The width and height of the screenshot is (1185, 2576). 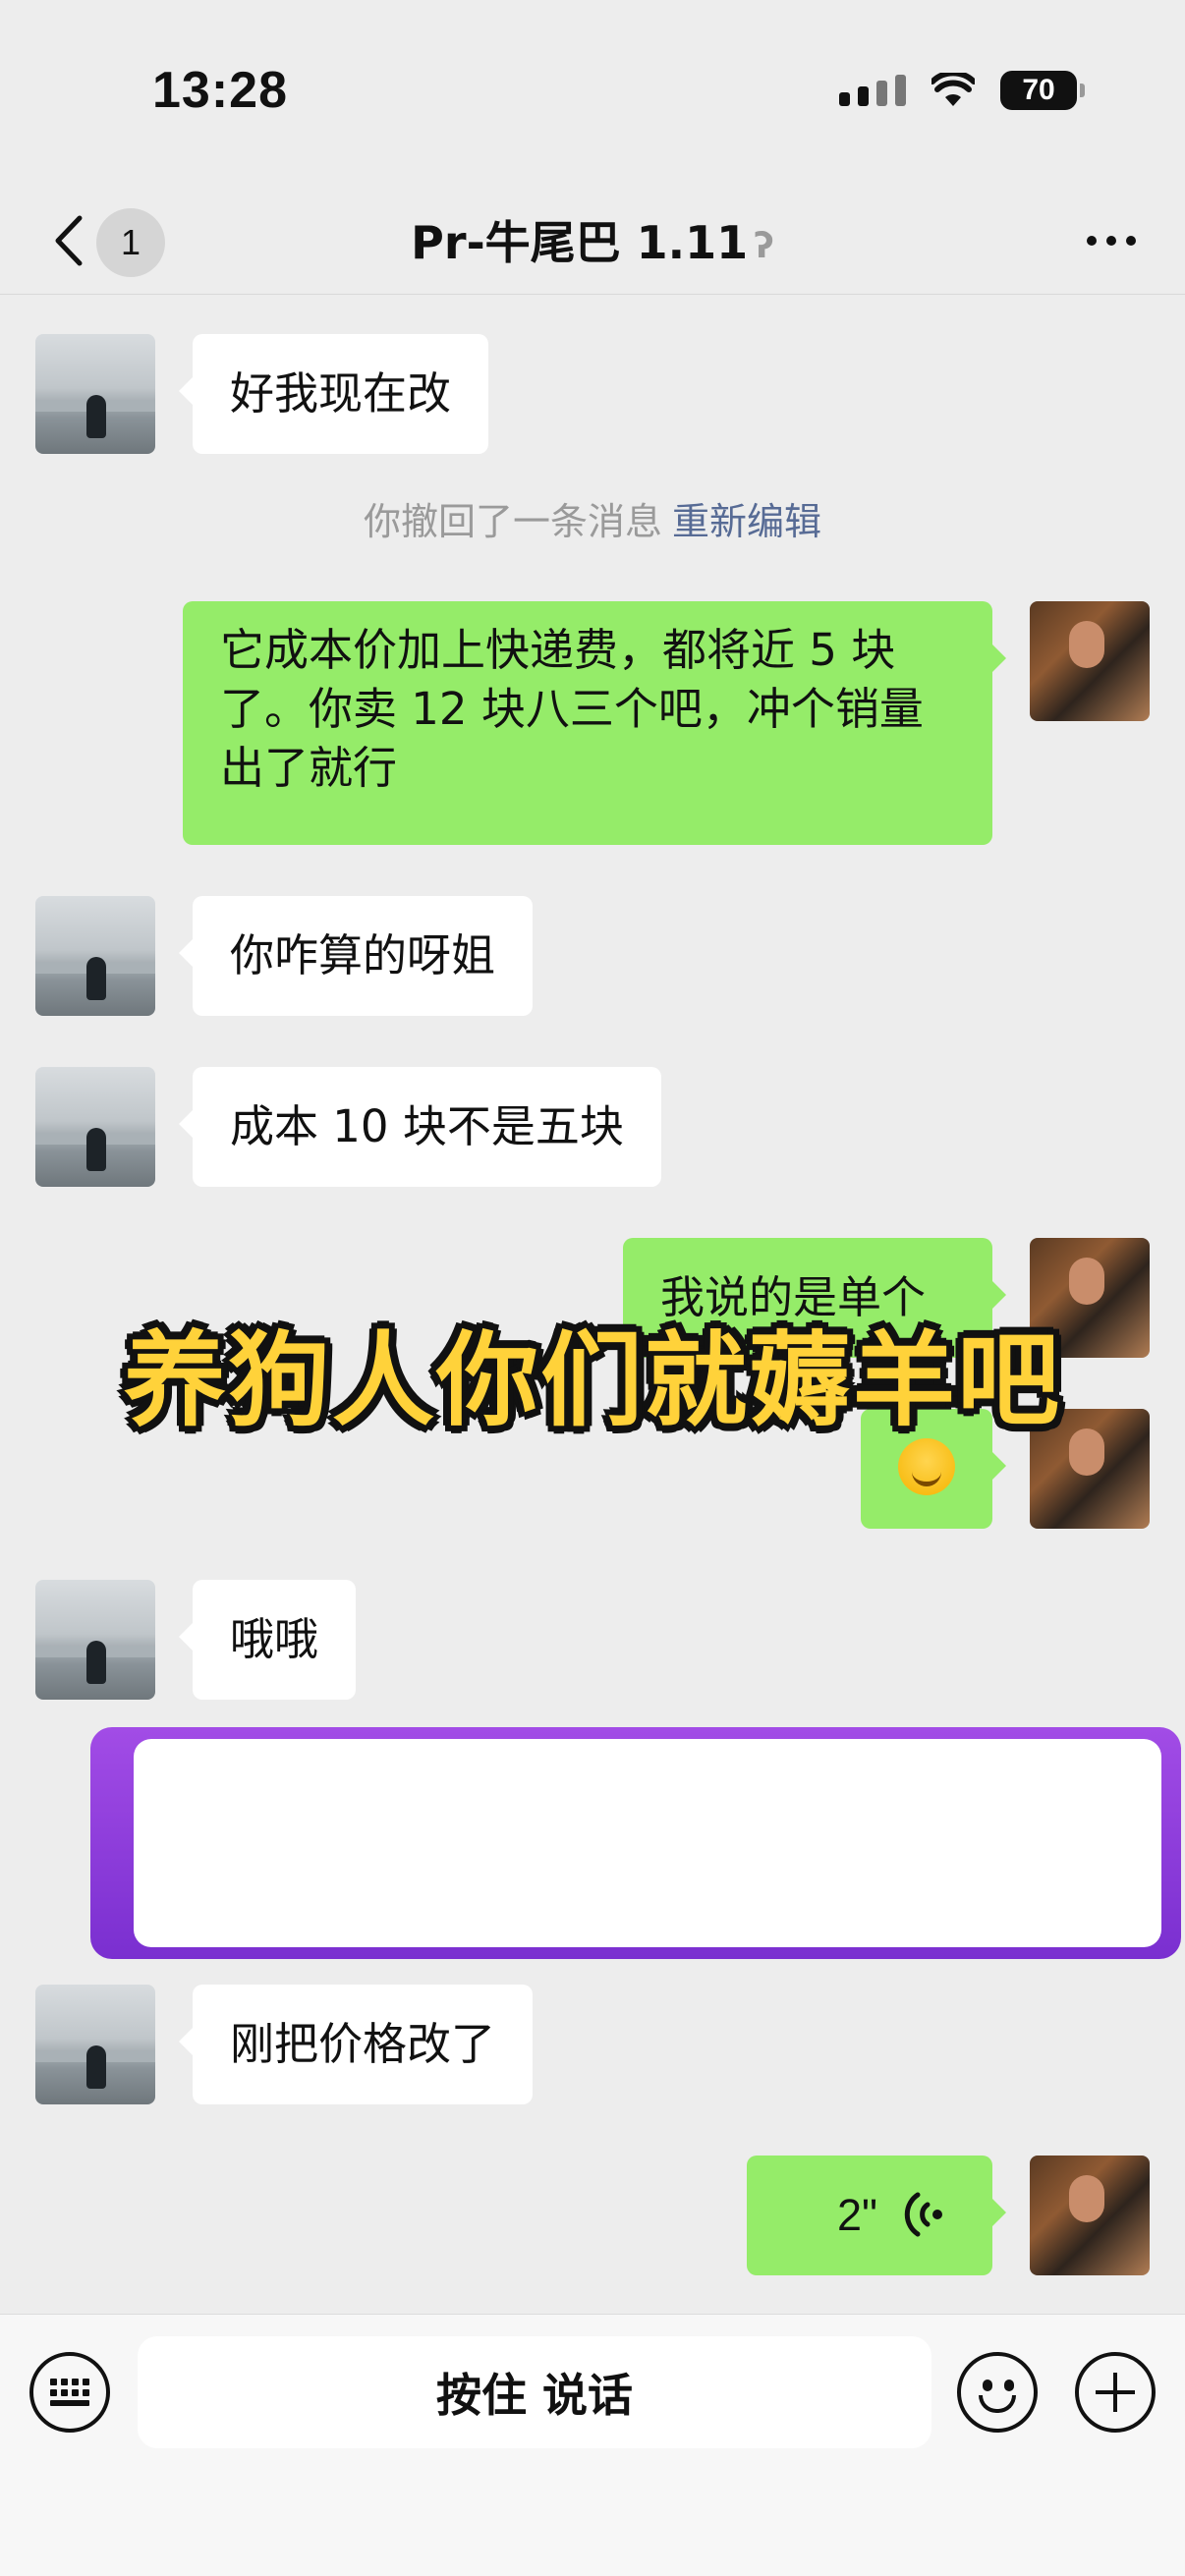 I want to click on chat-title: Pr-牛尾巴 1.11 ʔ, so click(x=592, y=244).